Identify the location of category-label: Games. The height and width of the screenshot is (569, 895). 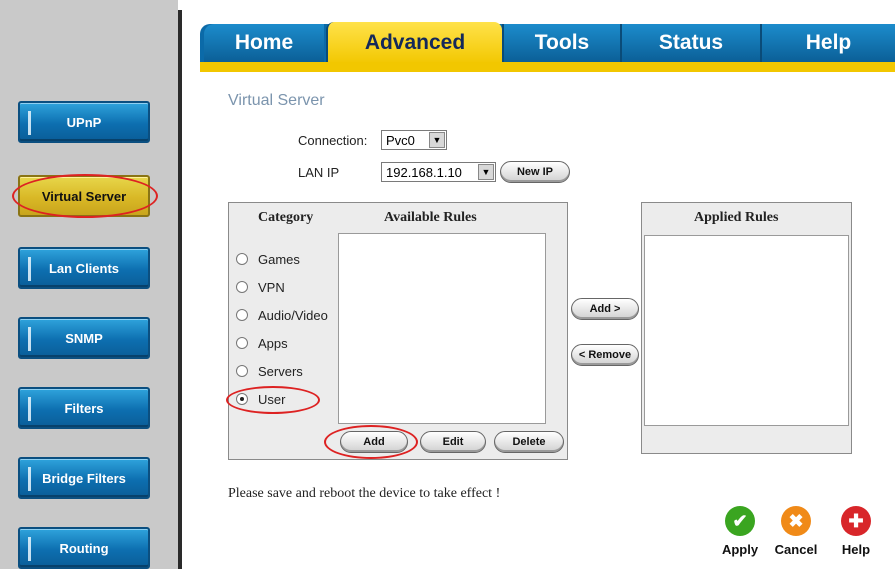
(279, 259).